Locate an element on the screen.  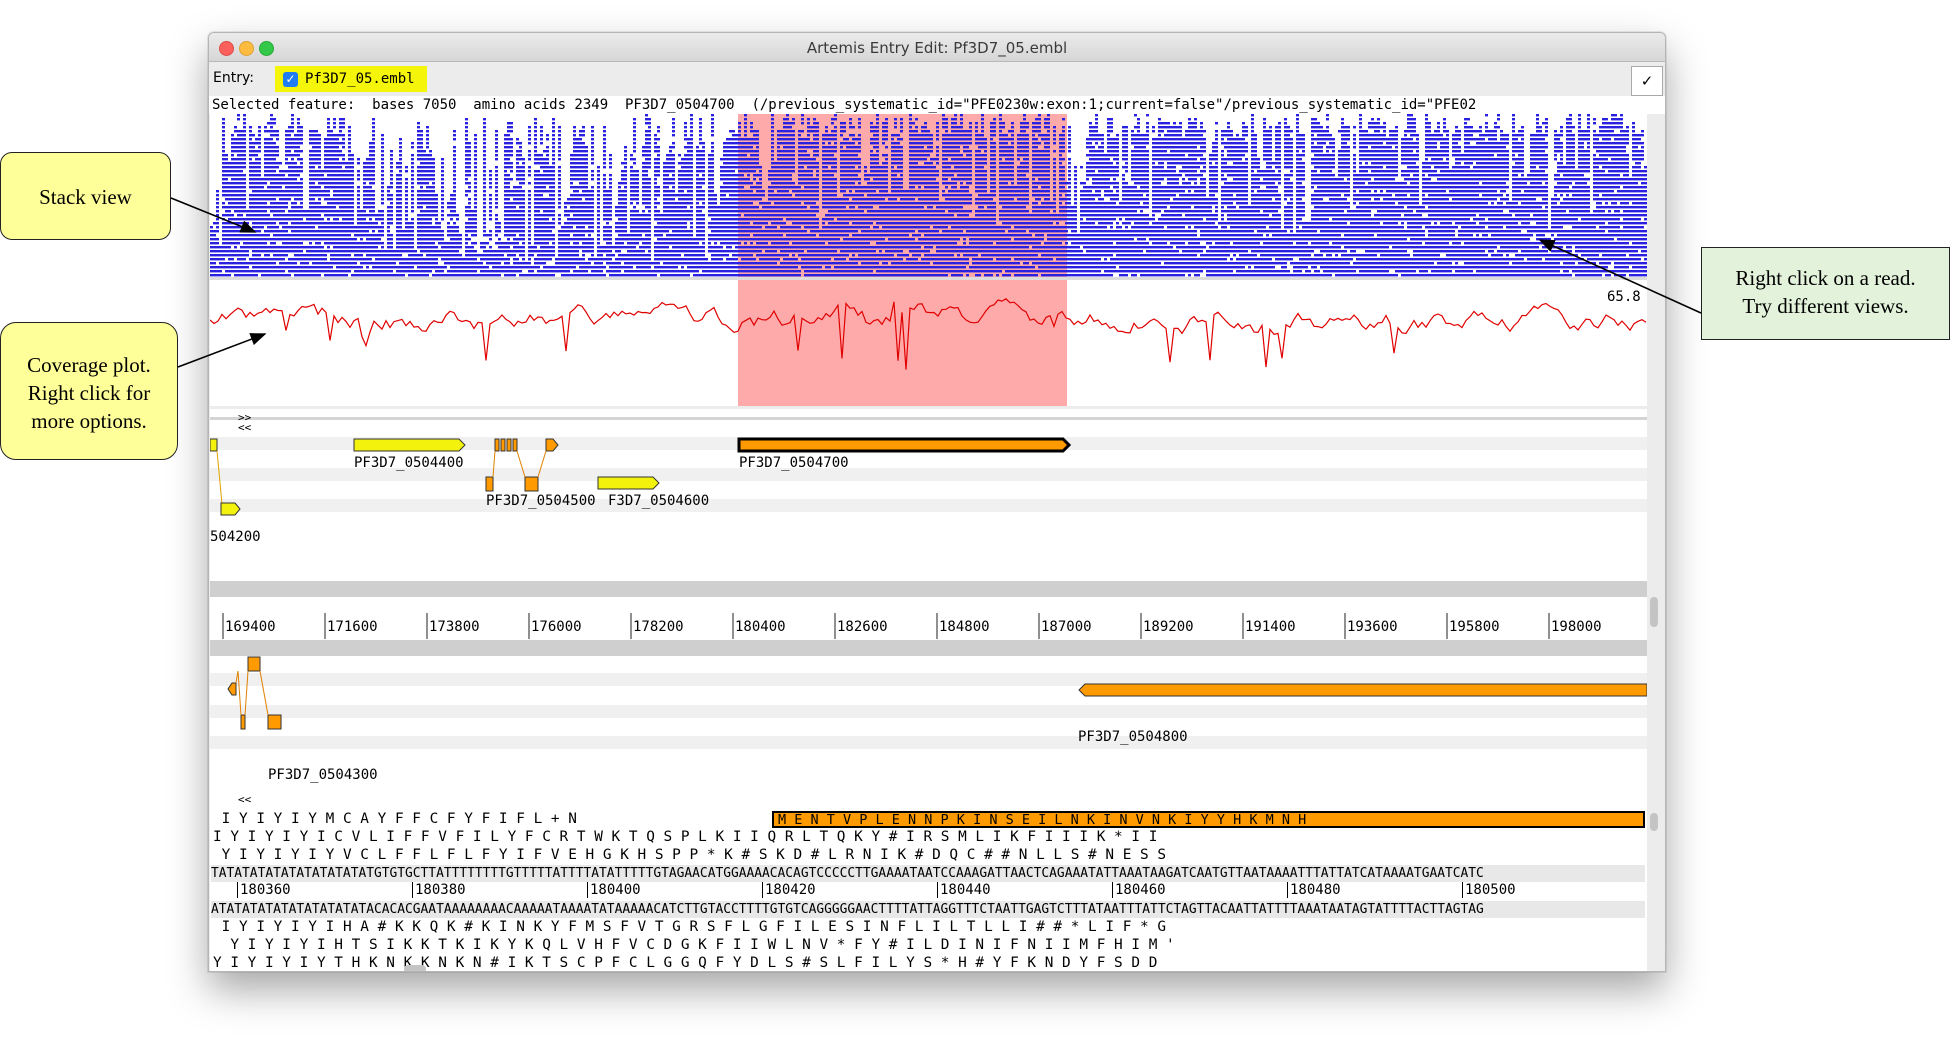
ruler-tick-label: 195800 is located at coordinates (1474, 627).